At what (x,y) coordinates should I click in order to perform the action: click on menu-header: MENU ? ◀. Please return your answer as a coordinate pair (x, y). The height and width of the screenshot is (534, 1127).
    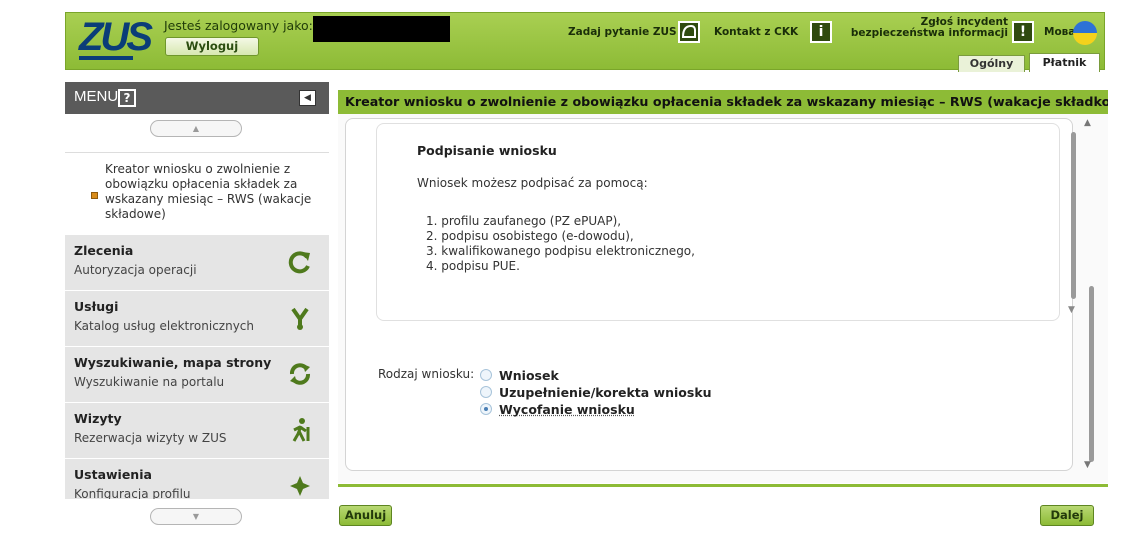
    Looking at the image, I should click on (197, 98).